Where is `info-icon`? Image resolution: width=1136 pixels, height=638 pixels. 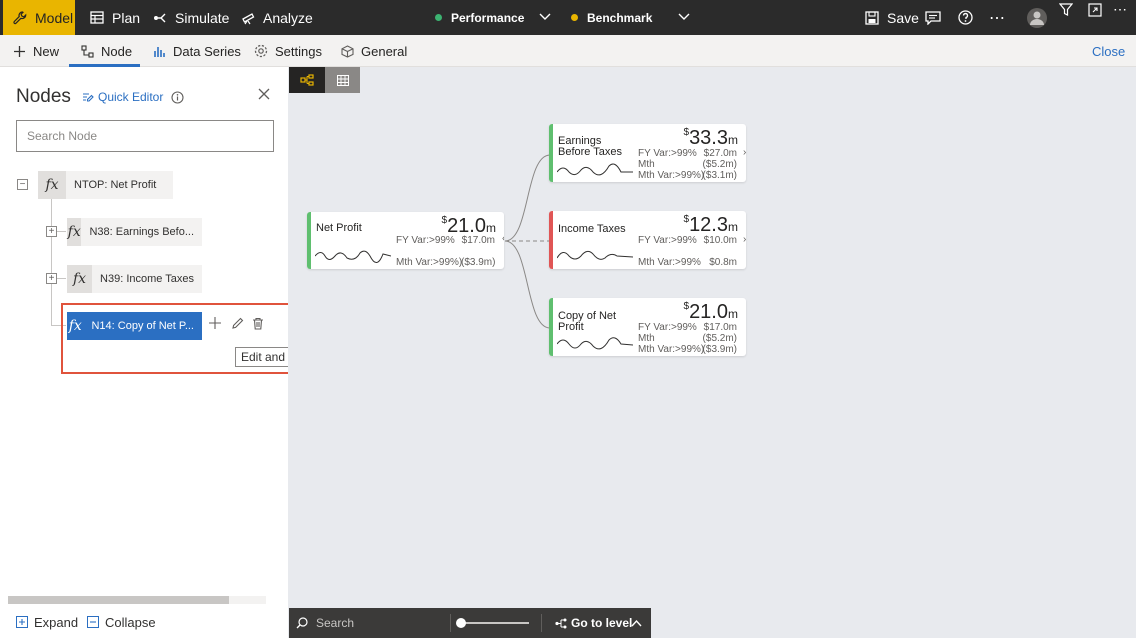 info-icon is located at coordinates (177, 97).